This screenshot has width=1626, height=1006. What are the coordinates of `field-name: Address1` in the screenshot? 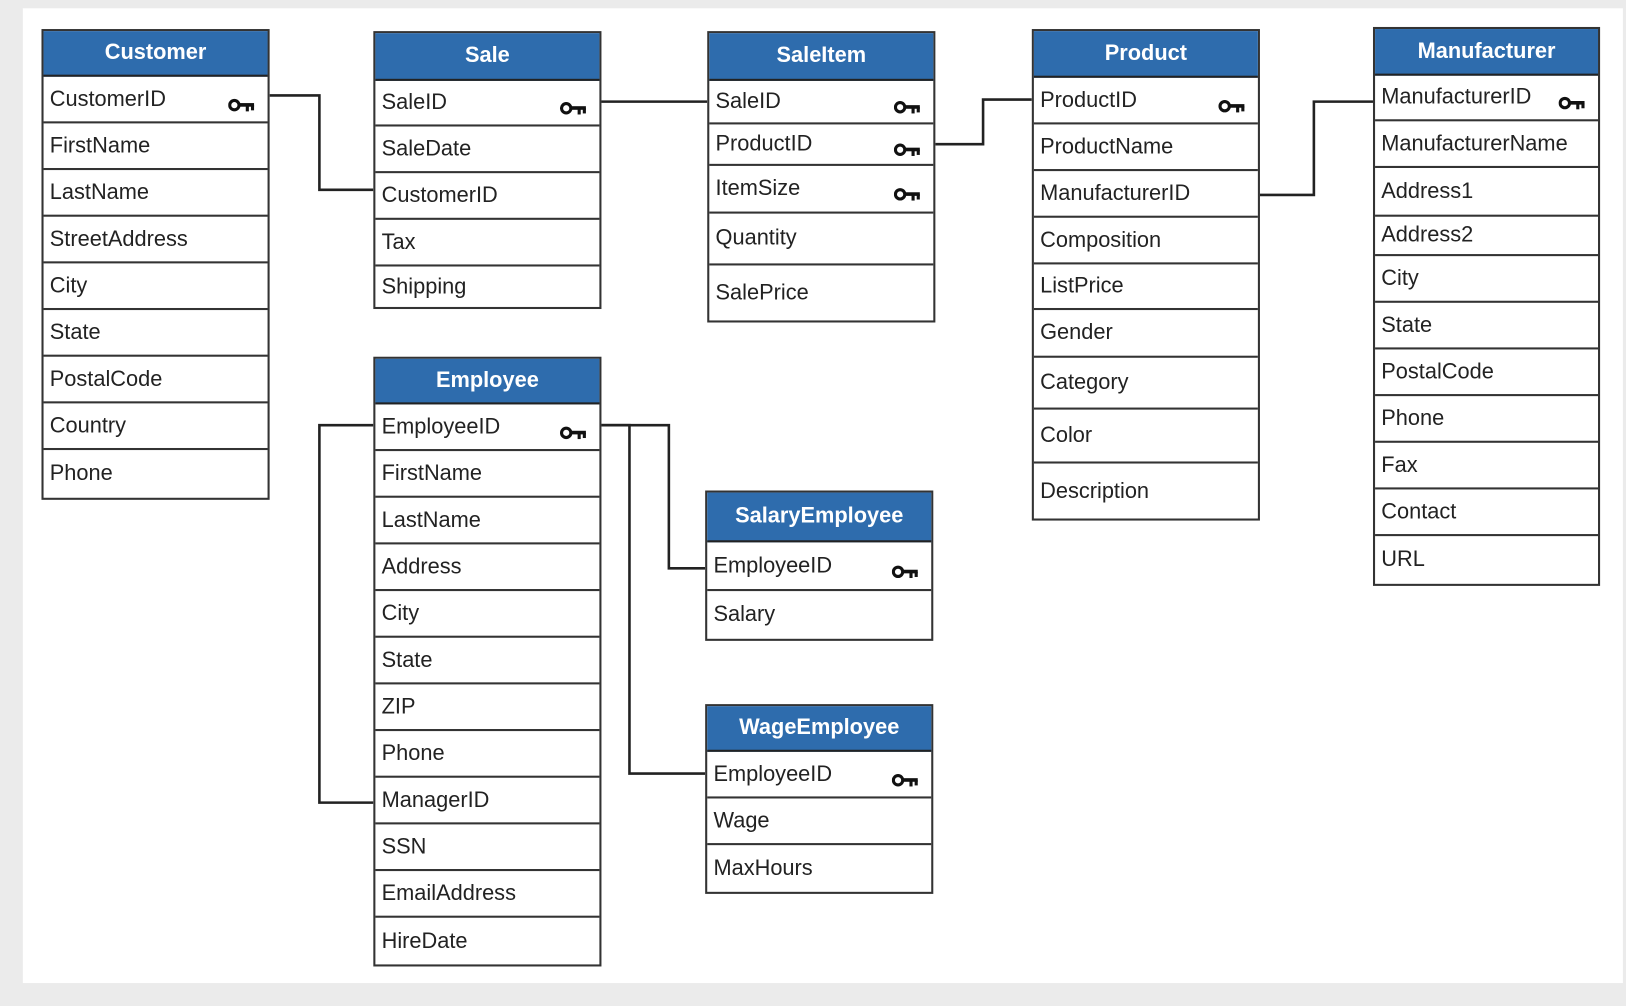 It's located at (1427, 190).